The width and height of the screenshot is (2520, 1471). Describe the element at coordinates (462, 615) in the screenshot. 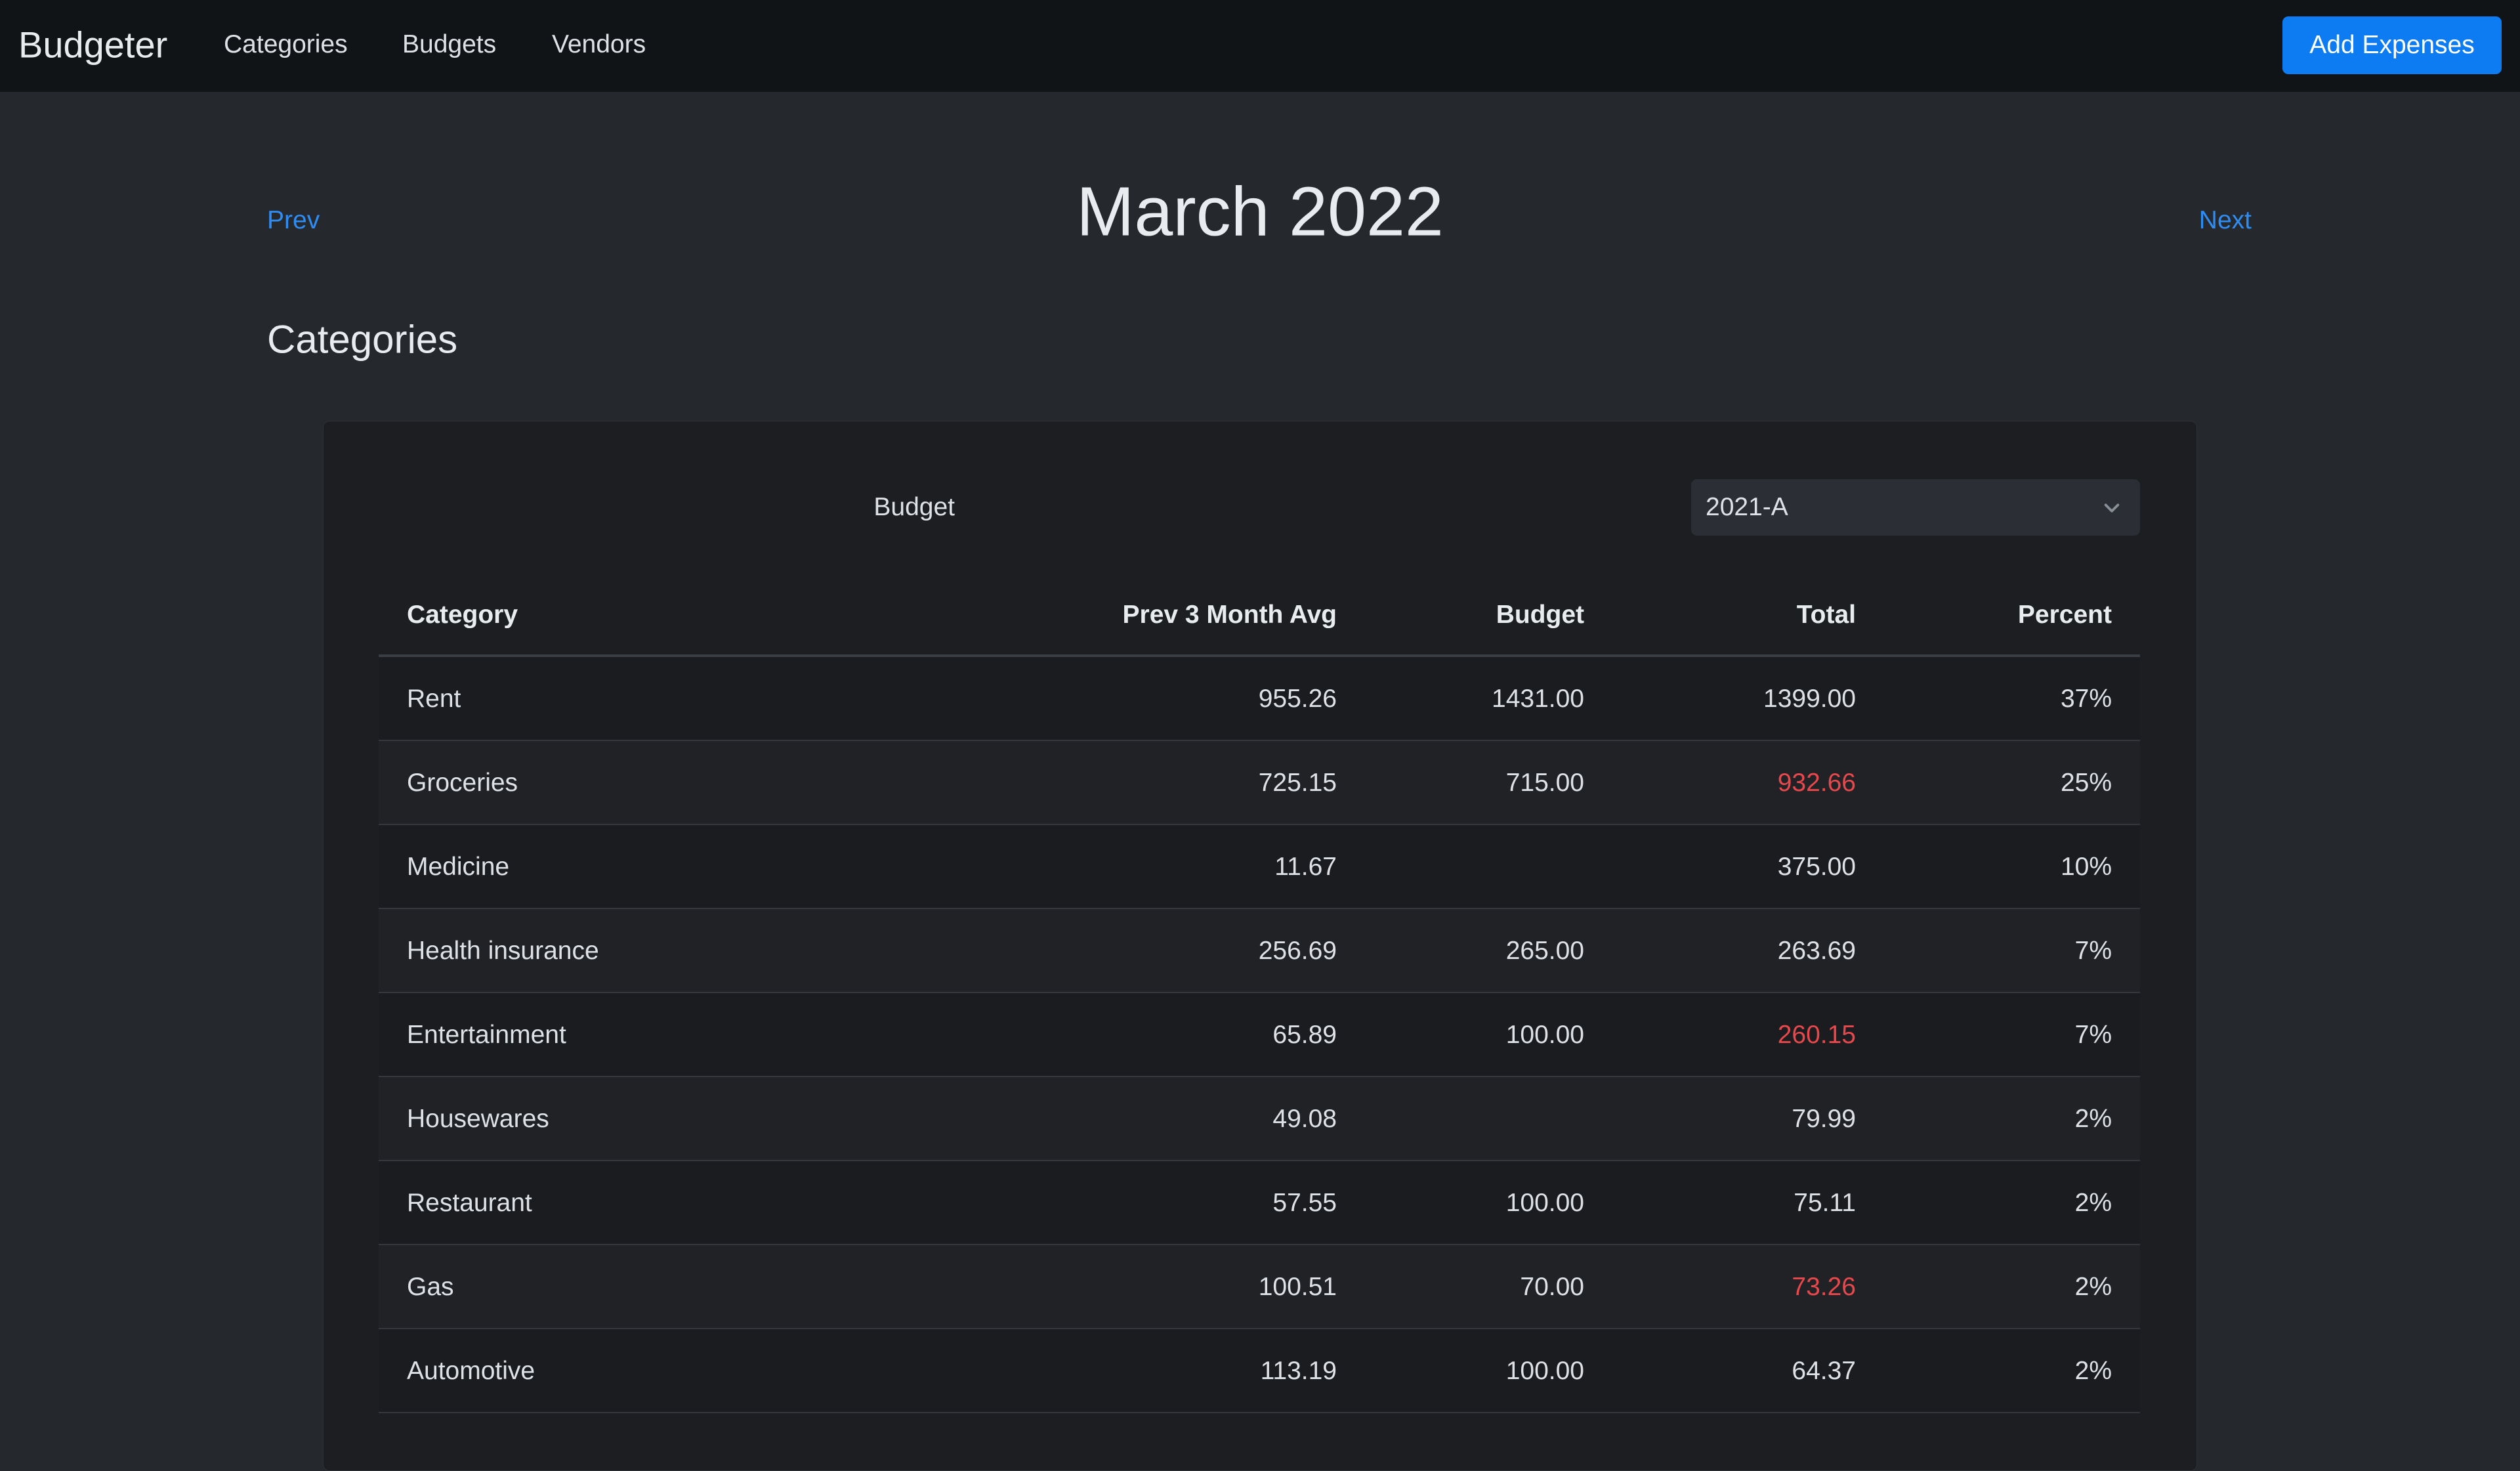

I see `header-category: Category` at that location.